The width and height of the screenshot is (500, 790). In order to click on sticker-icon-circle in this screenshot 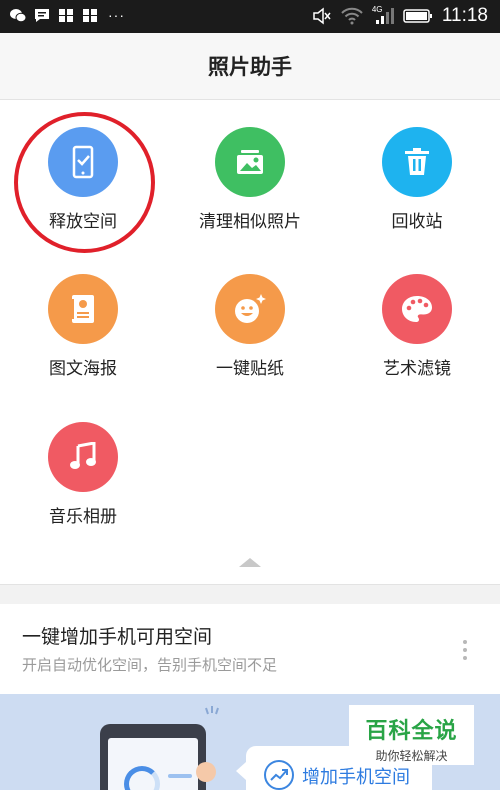, I will do `click(250, 309)`.